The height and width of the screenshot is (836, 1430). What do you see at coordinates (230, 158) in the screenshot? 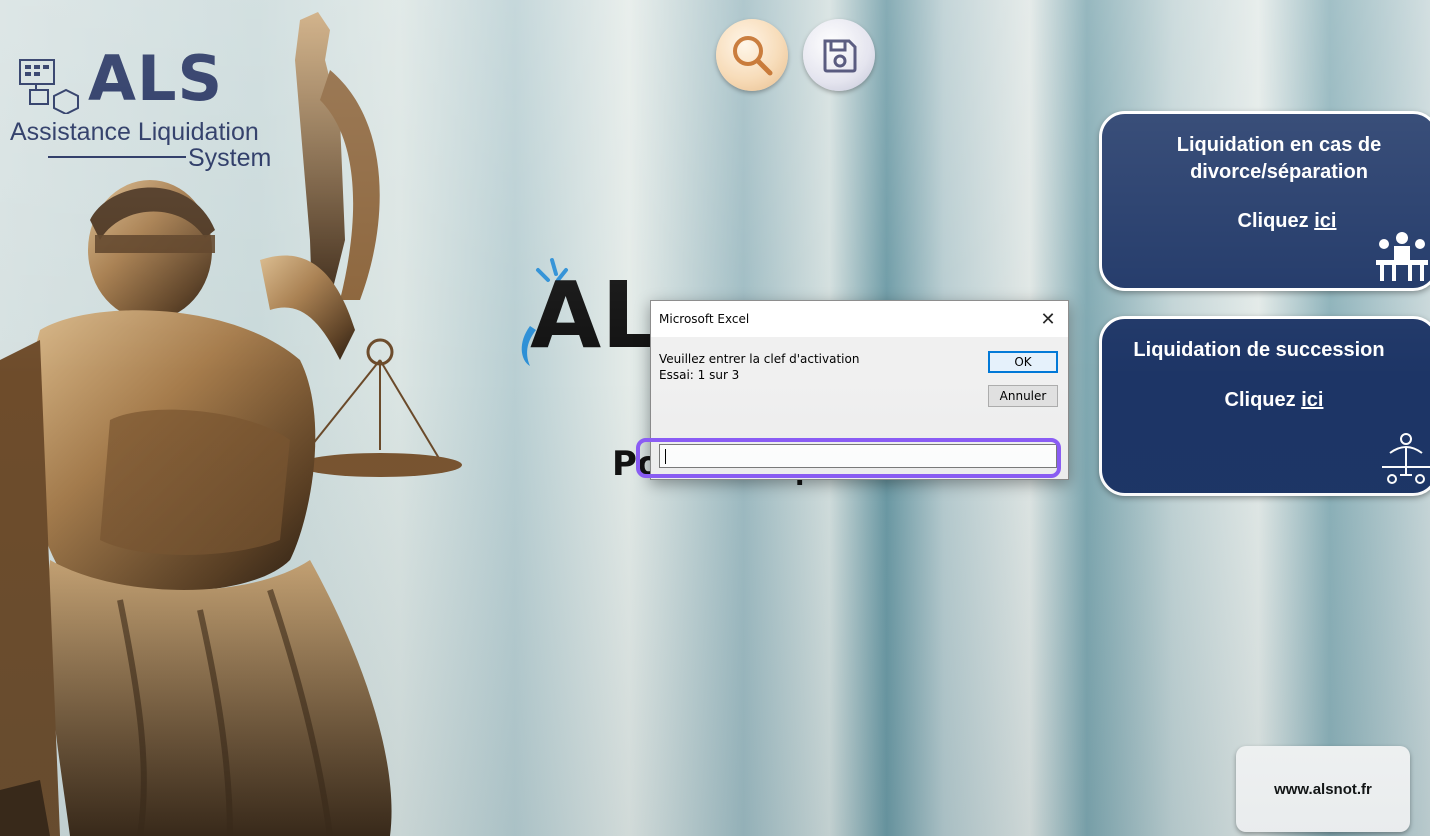
I see `logo-subtitle-line2: System` at bounding box center [230, 158].